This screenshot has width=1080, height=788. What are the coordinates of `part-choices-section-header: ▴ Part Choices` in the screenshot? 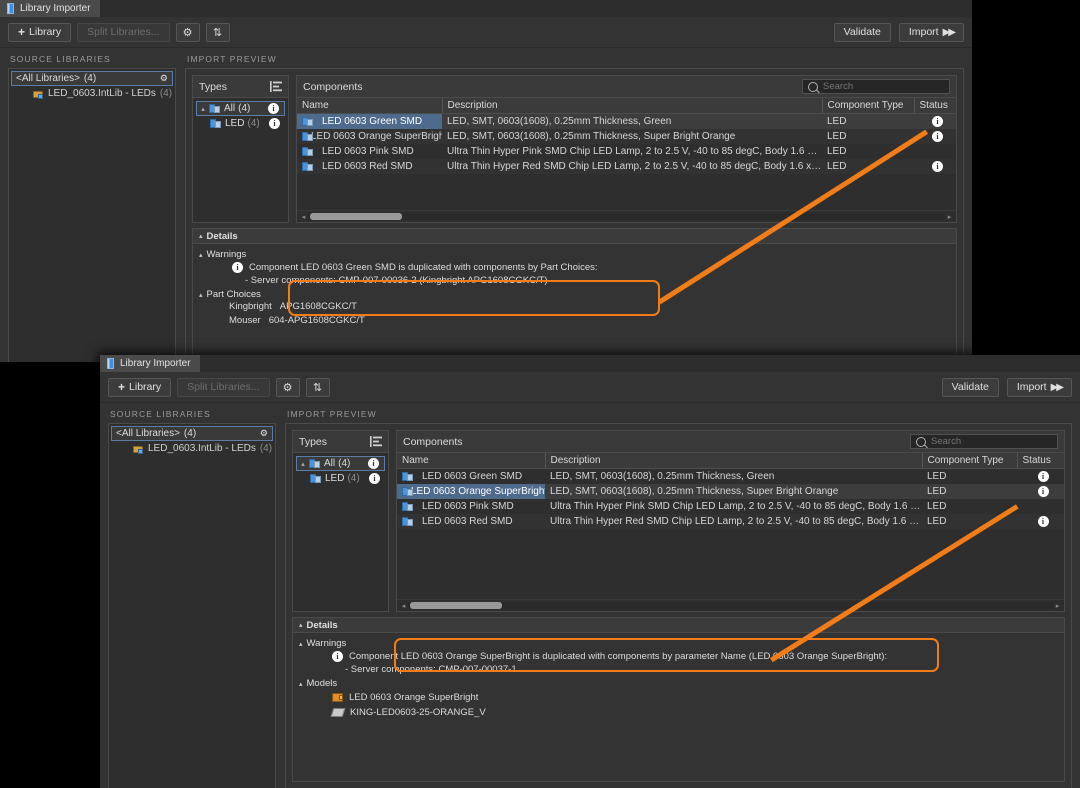 It's located at (577, 294).